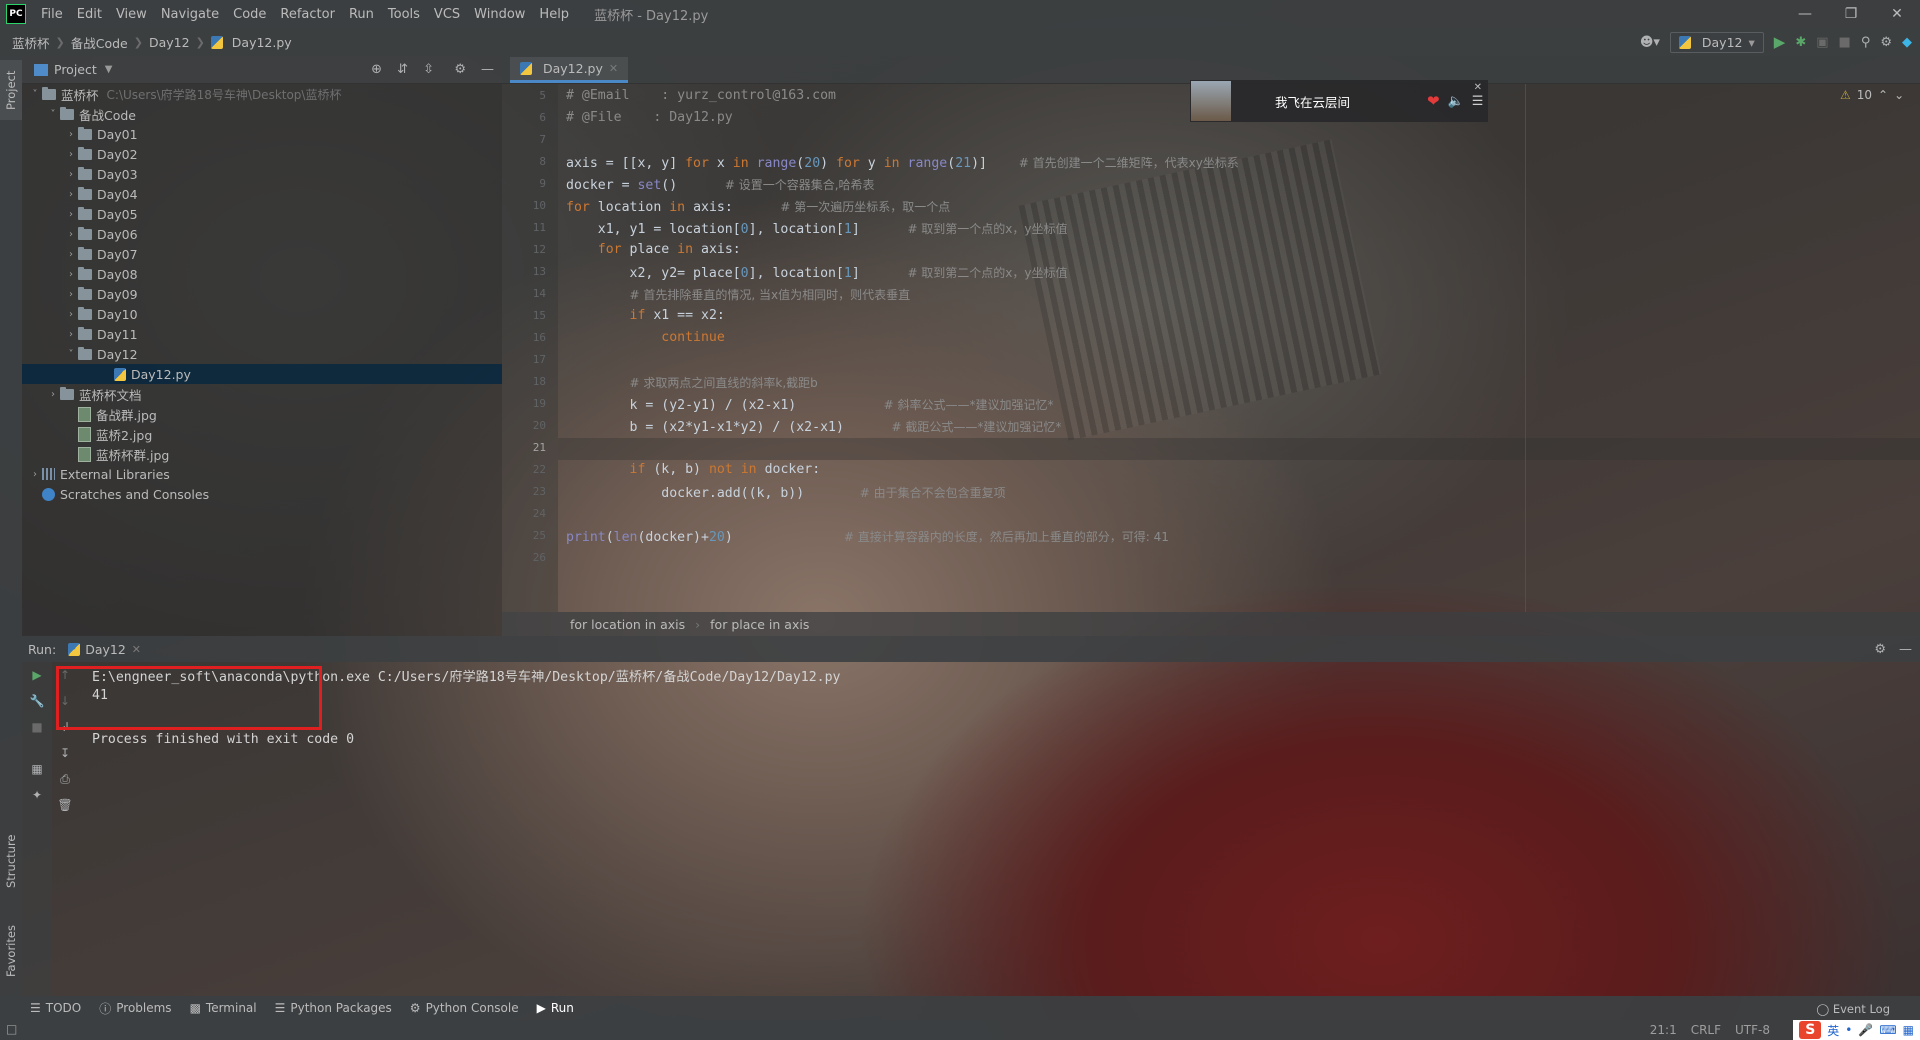 Image resolution: width=1920 pixels, height=1040 pixels. Describe the element at coordinates (11, 1029) in the screenshot. I see `panel-toggle-icon: □` at that location.